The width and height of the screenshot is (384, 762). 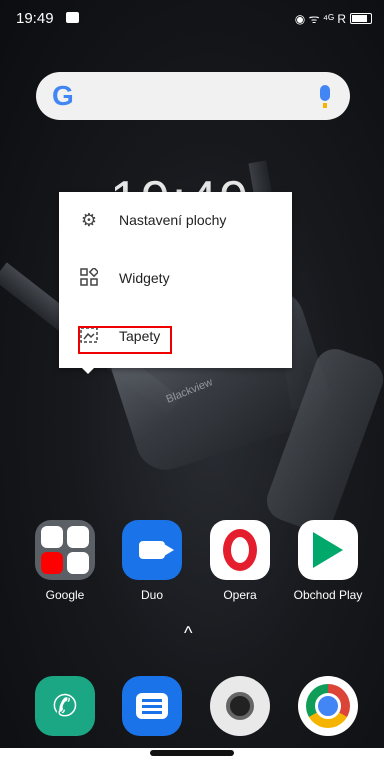 I want to click on signal-icons: ◉ ᯤ ⁴ᴳ R, so click(x=320, y=19).